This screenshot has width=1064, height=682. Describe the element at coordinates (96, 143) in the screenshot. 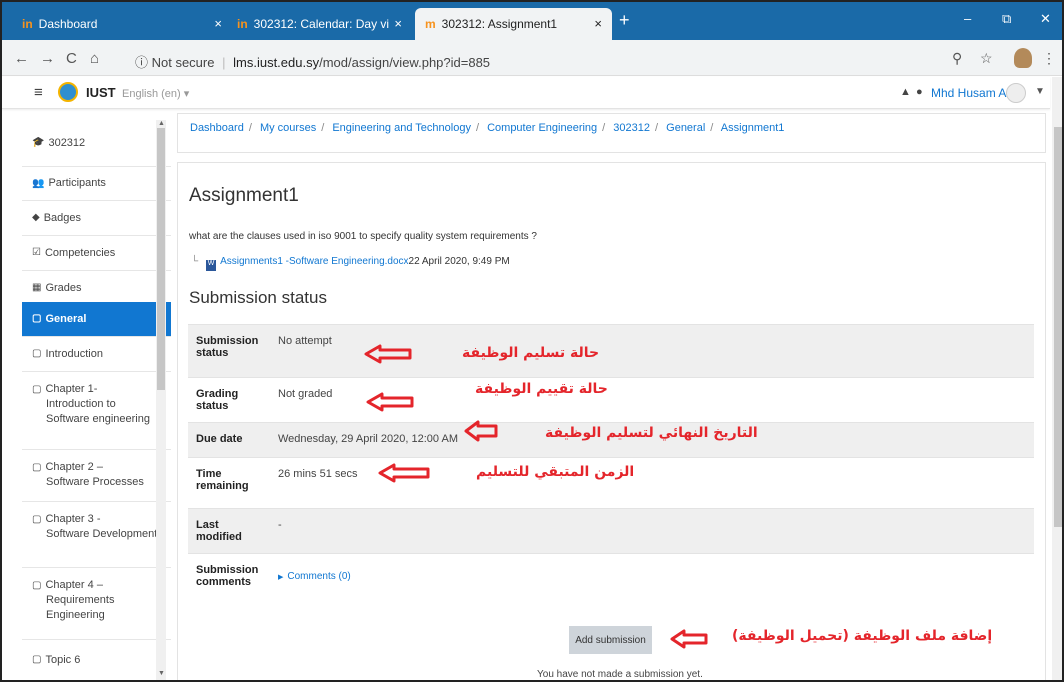

I see `sidebar-item-course: 🎓 302312` at that location.